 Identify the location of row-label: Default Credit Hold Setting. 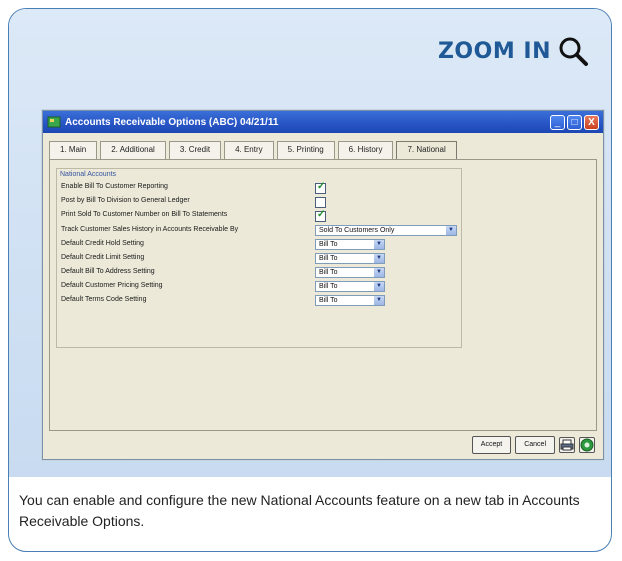
(102, 243).